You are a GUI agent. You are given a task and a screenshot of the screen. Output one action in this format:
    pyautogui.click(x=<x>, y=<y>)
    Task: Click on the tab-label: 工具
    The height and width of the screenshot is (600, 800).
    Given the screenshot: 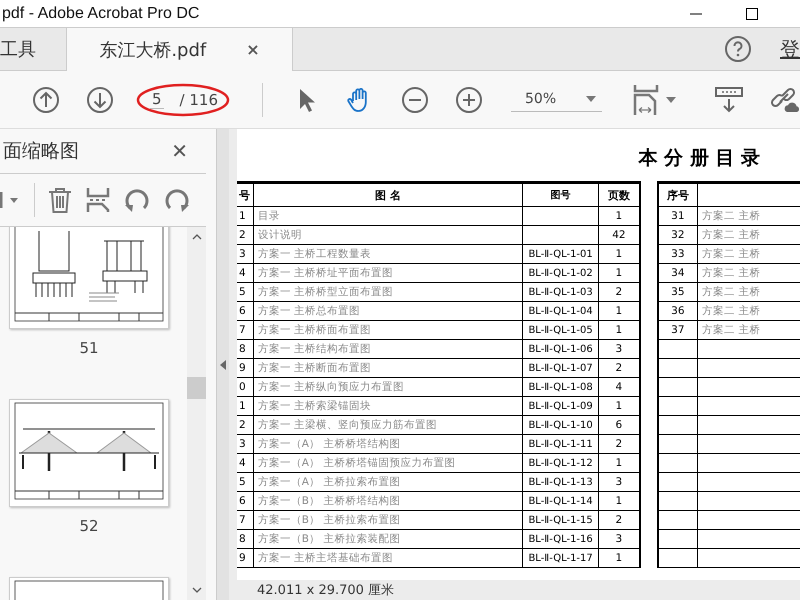 What is the action you would take?
    pyautogui.click(x=18, y=49)
    